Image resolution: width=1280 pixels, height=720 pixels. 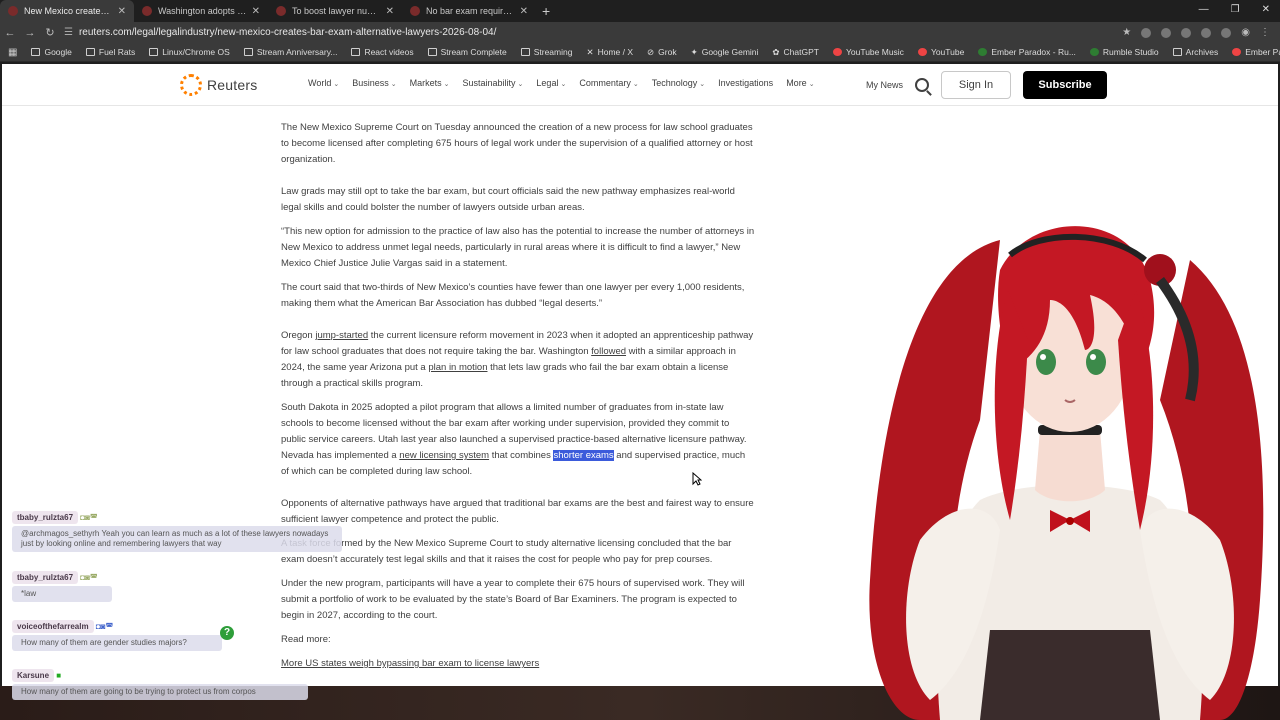 What do you see at coordinates (1235, 9) in the screenshot?
I see `maximize-icon: ❐` at bounding box center [1235, 9].